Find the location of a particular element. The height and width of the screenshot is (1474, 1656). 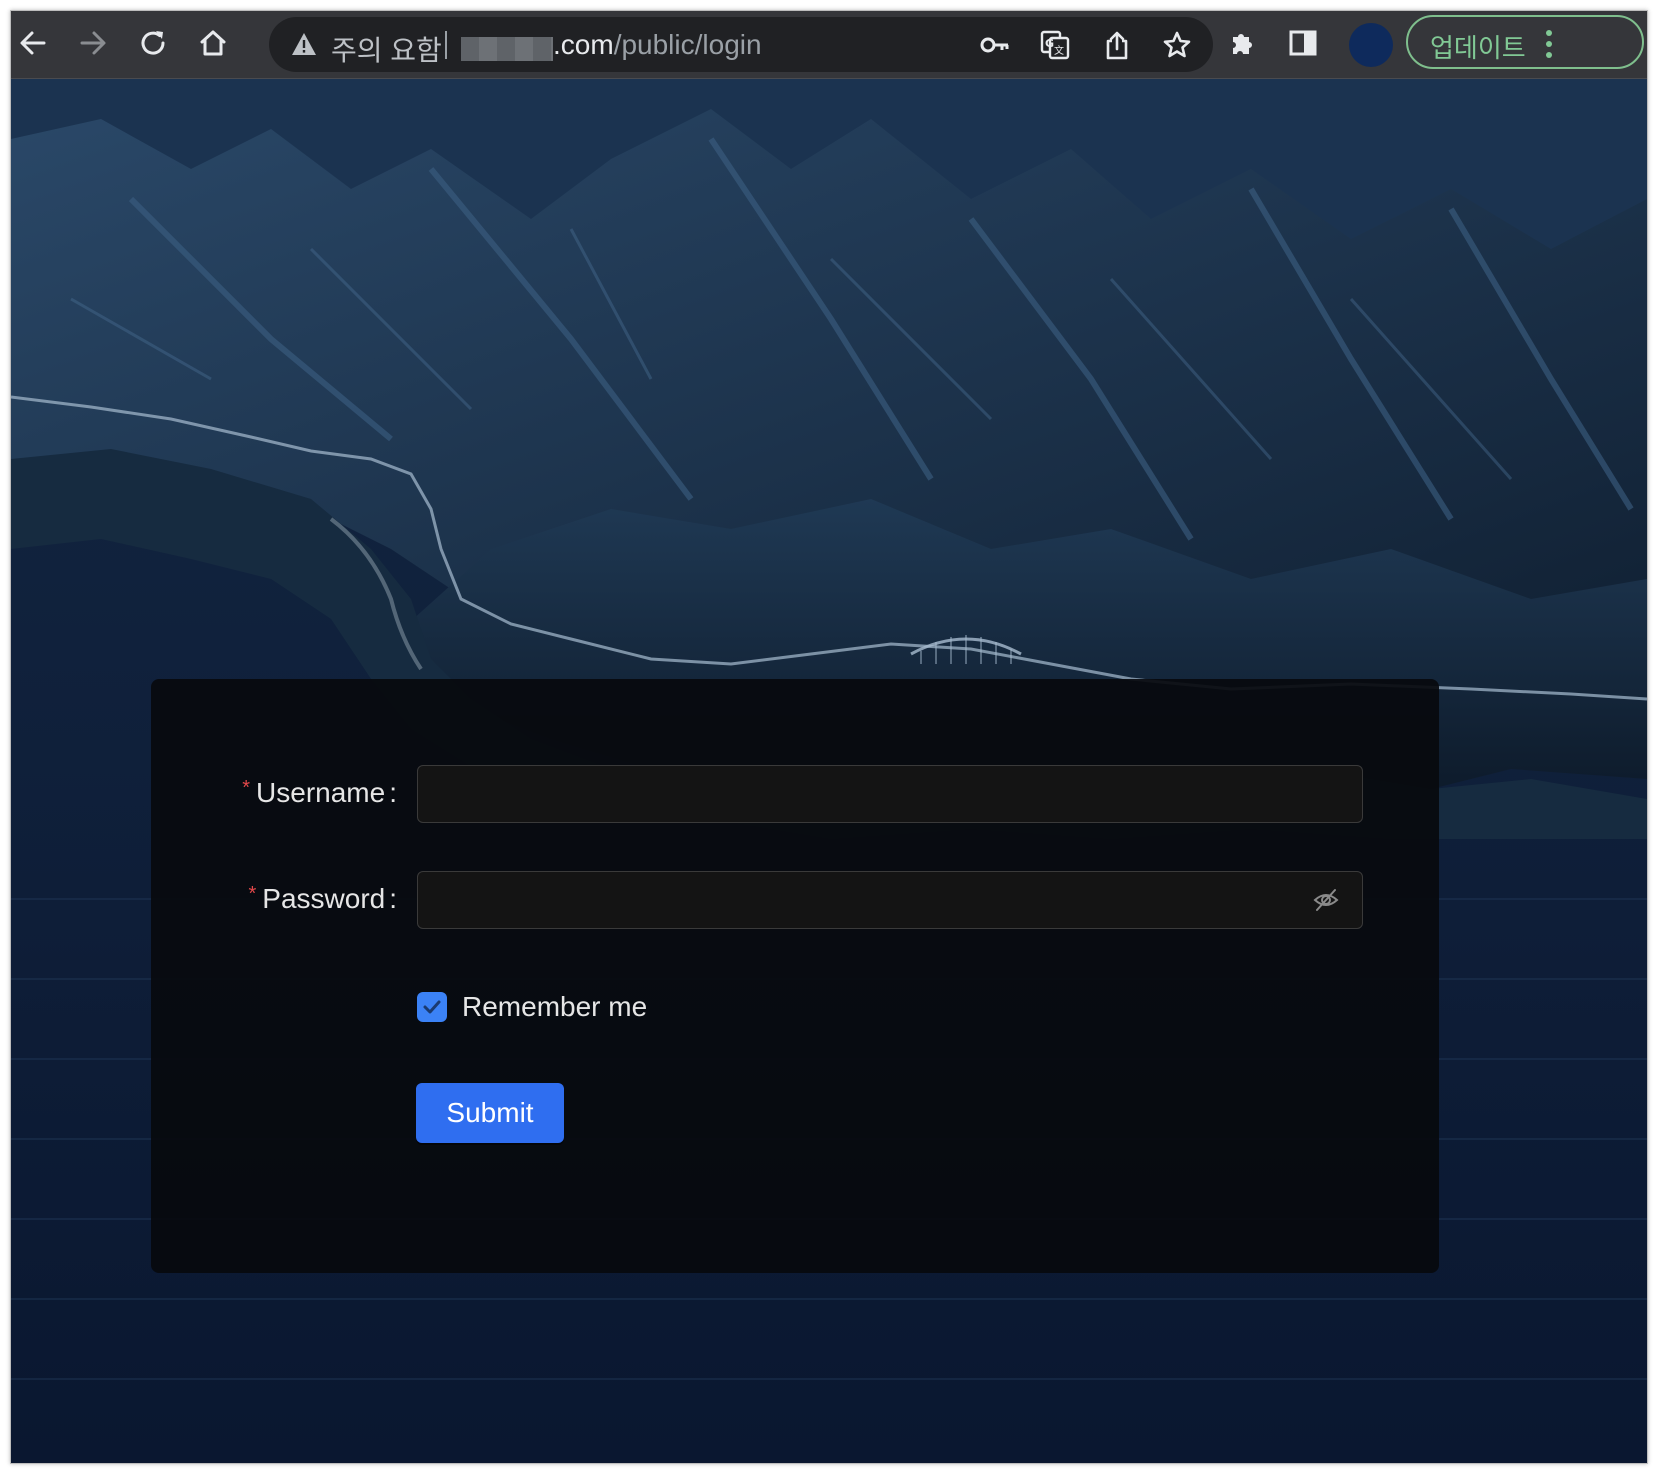

password-key-button is located at coordinates (995, 45).